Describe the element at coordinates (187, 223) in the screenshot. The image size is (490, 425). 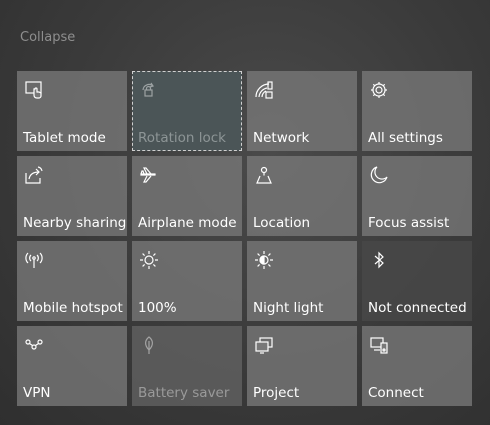
I see `tile-label: Airplane mode` at that location.